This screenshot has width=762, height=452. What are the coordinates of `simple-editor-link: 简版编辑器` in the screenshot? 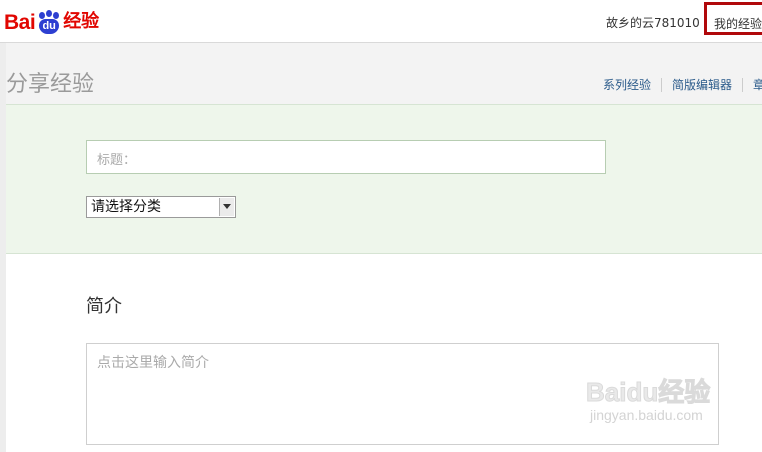 It's located at (702, 84).